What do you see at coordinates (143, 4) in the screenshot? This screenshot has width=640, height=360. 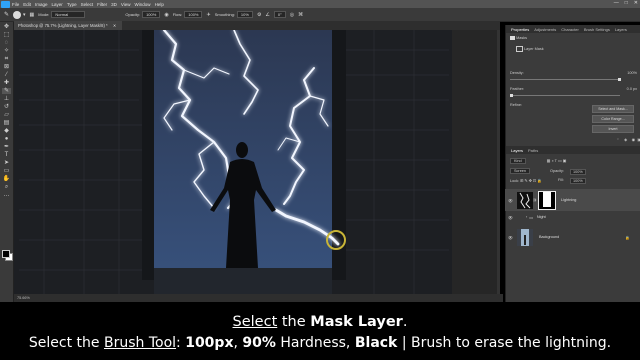 I see `menu-window: Window` at bounding box center [143, 4].